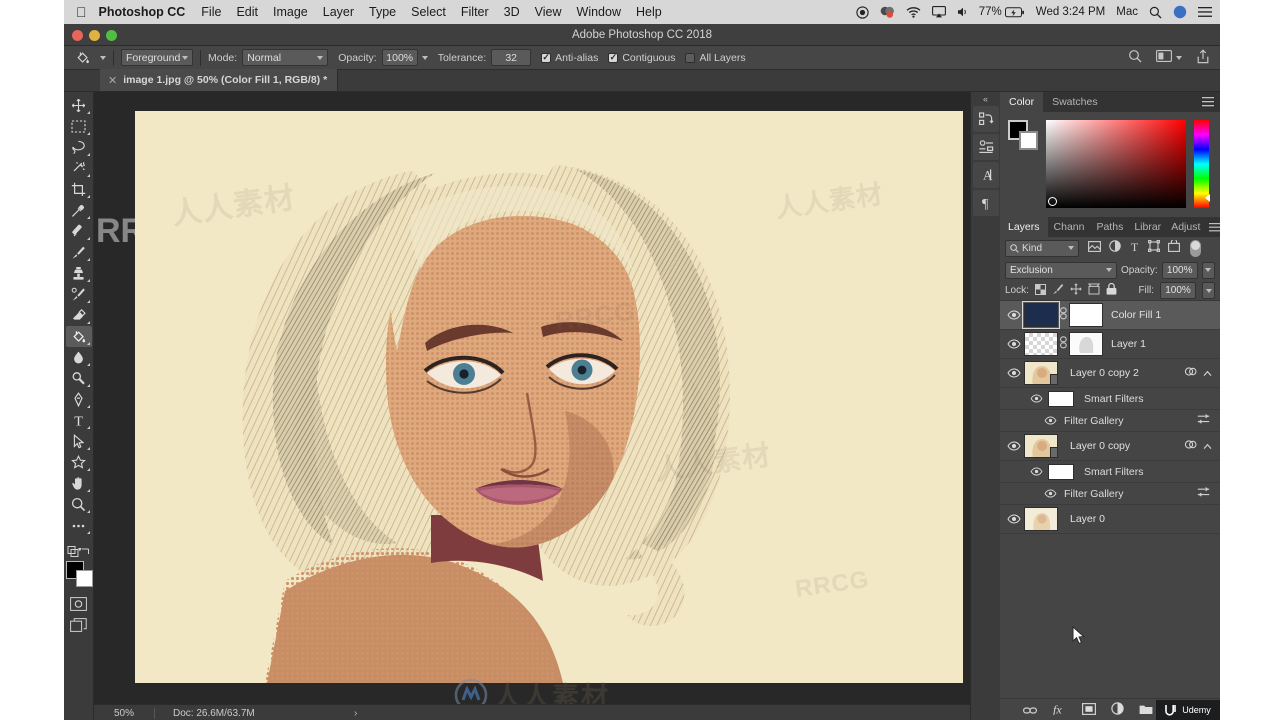 This screenshot has height=720, width=1280. Describe the element at coordinates (1089, 711) in the screenshot. I see `add-mask-icon` at that location.